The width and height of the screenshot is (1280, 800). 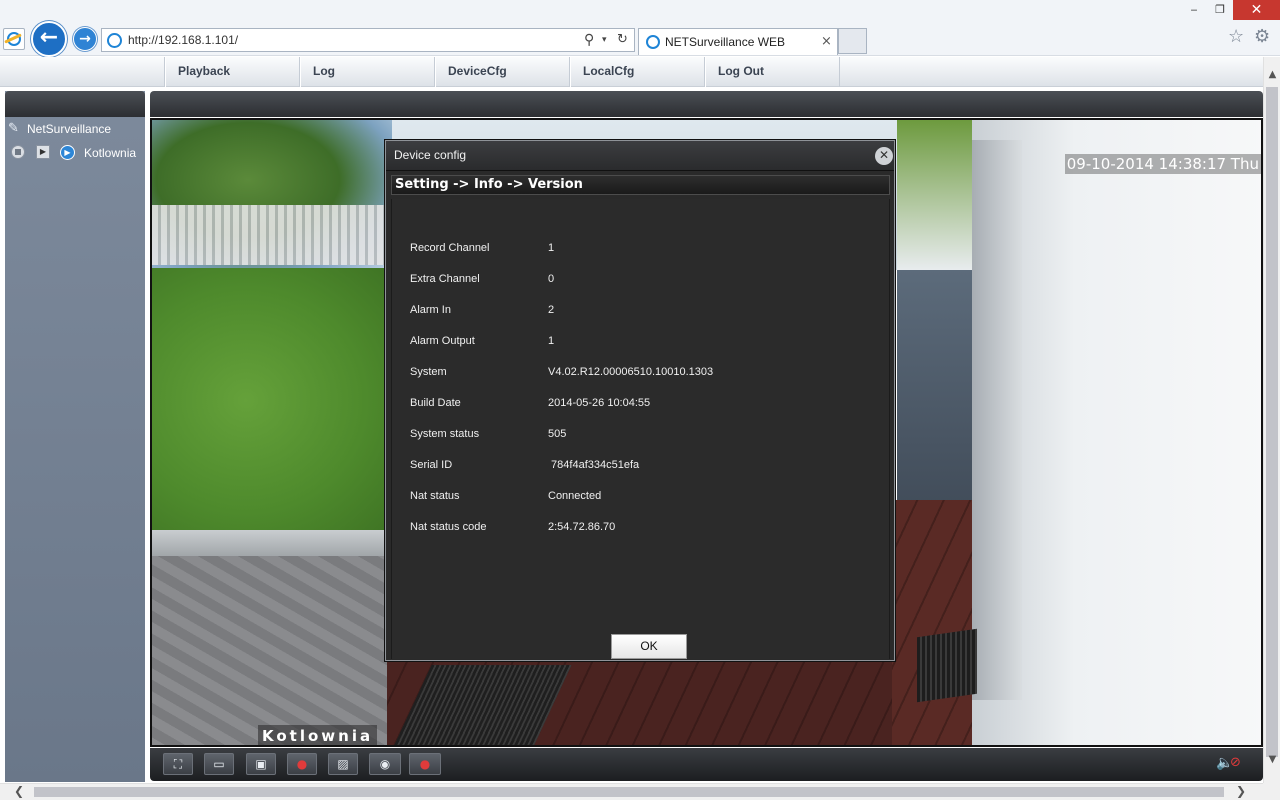 I want to click on tab-title: NETSurveillance WEB, so click(x=725, y=42).